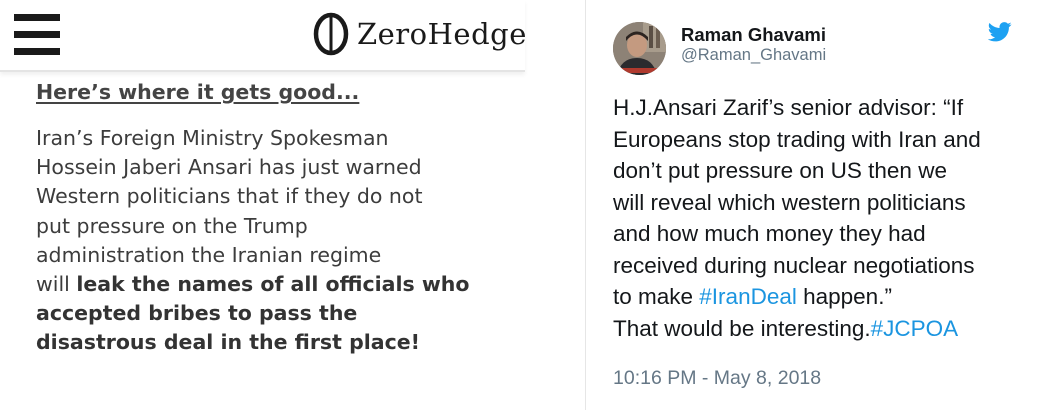 Image resolution: width=1050 pixels, height=410 pixels. I want to click on hashtag-link-irandeal: #IranDeal, so click(748, 296).